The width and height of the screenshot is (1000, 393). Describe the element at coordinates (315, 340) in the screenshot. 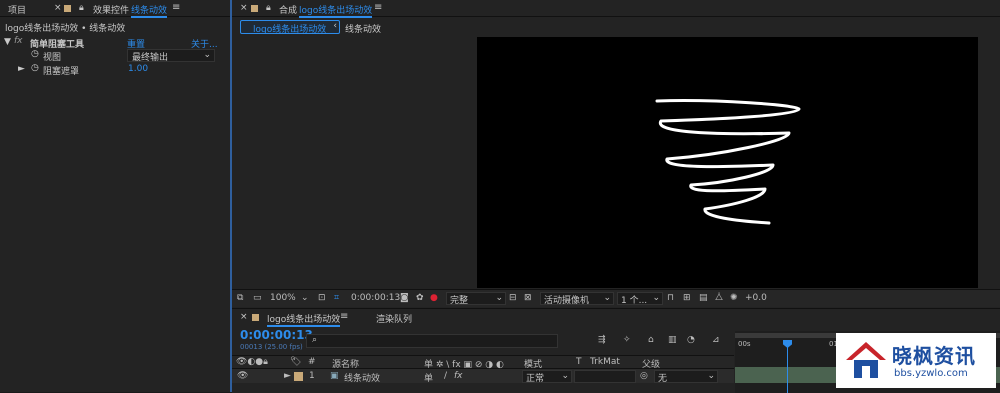

I see `search-icon: ⌕` at that location.